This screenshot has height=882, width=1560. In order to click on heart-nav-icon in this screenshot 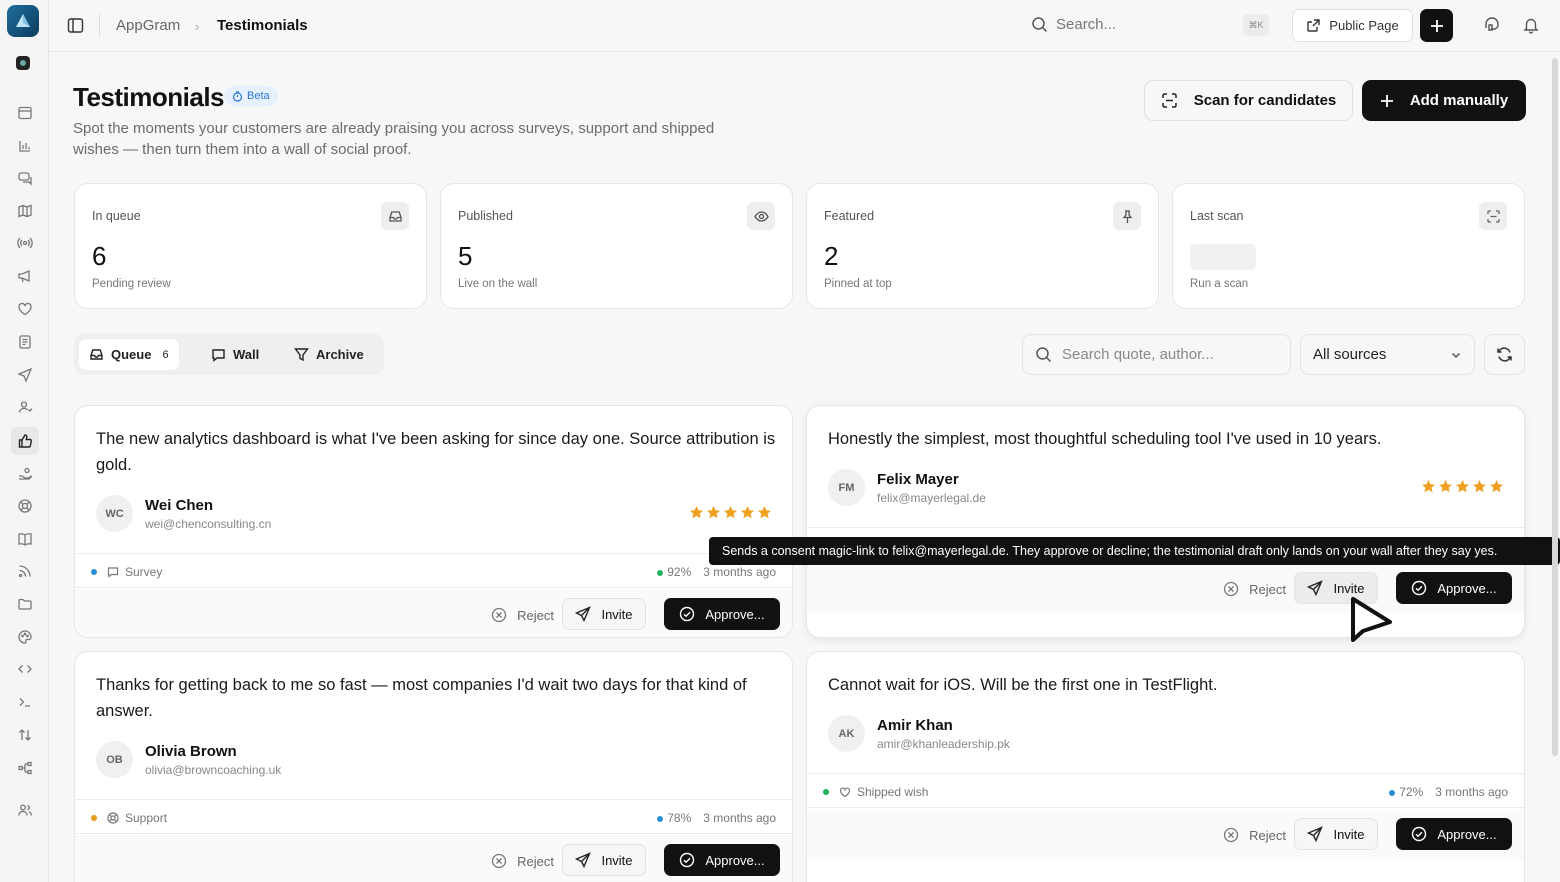, I will do `click(25, 309)`.